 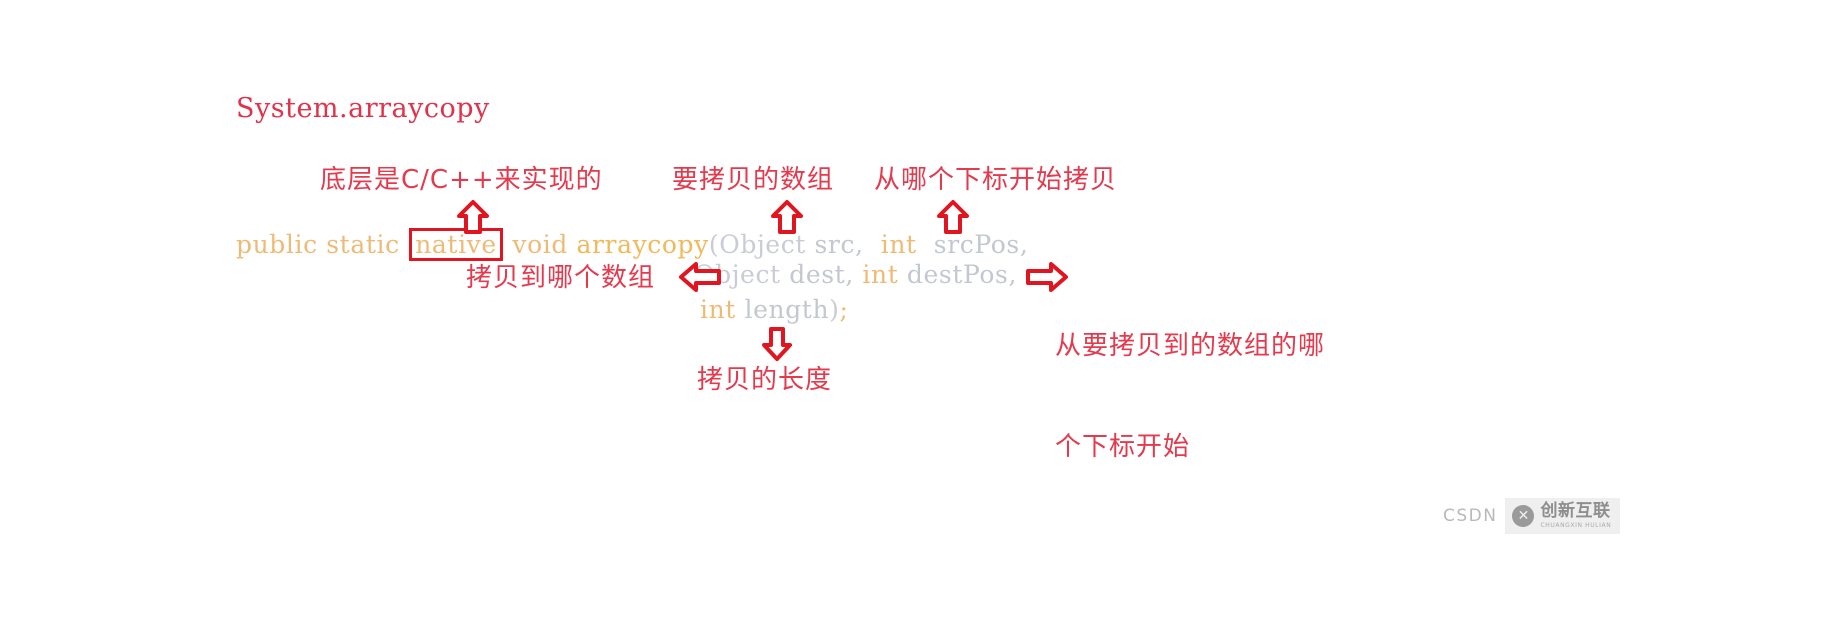 I want to click on code-return-type: void, so click(x=540, y=244).